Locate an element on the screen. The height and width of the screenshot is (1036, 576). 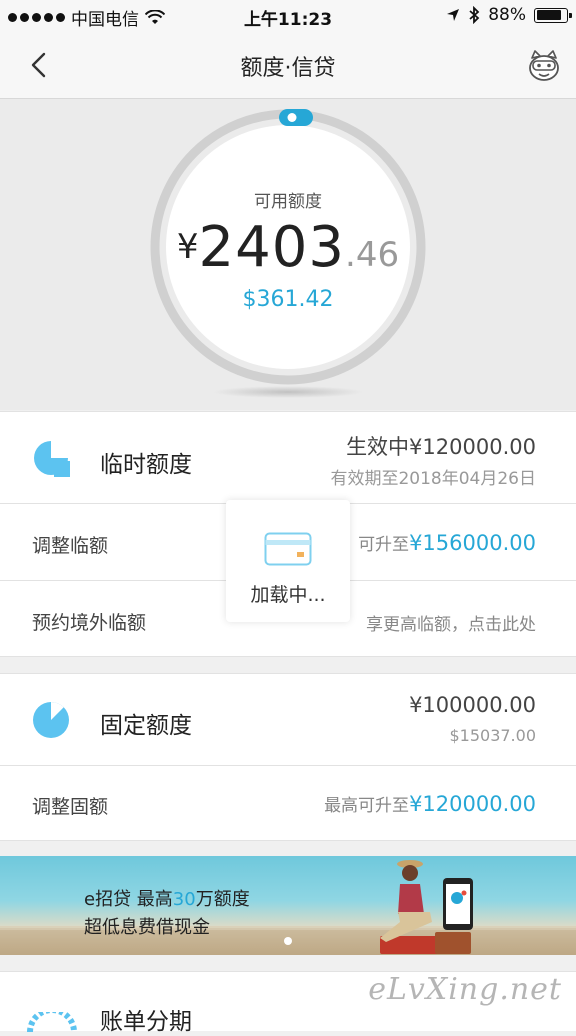
overseas-temporary-label: 预约境外临额 is located at coordinates (89, 623).